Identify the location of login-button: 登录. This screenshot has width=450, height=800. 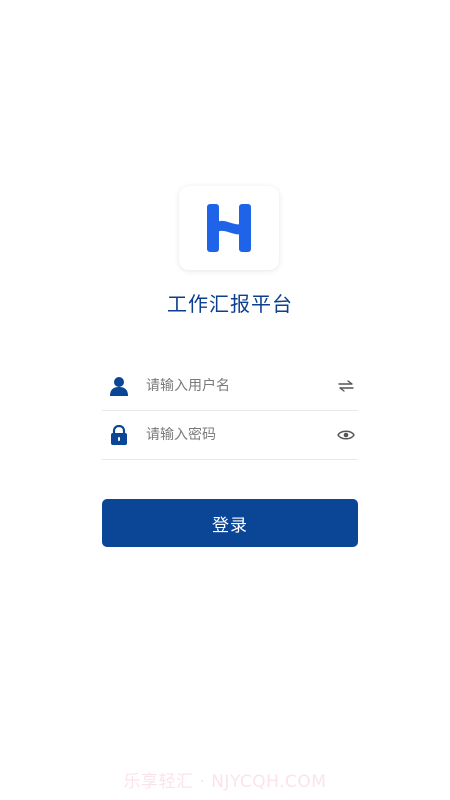
(230, 523).